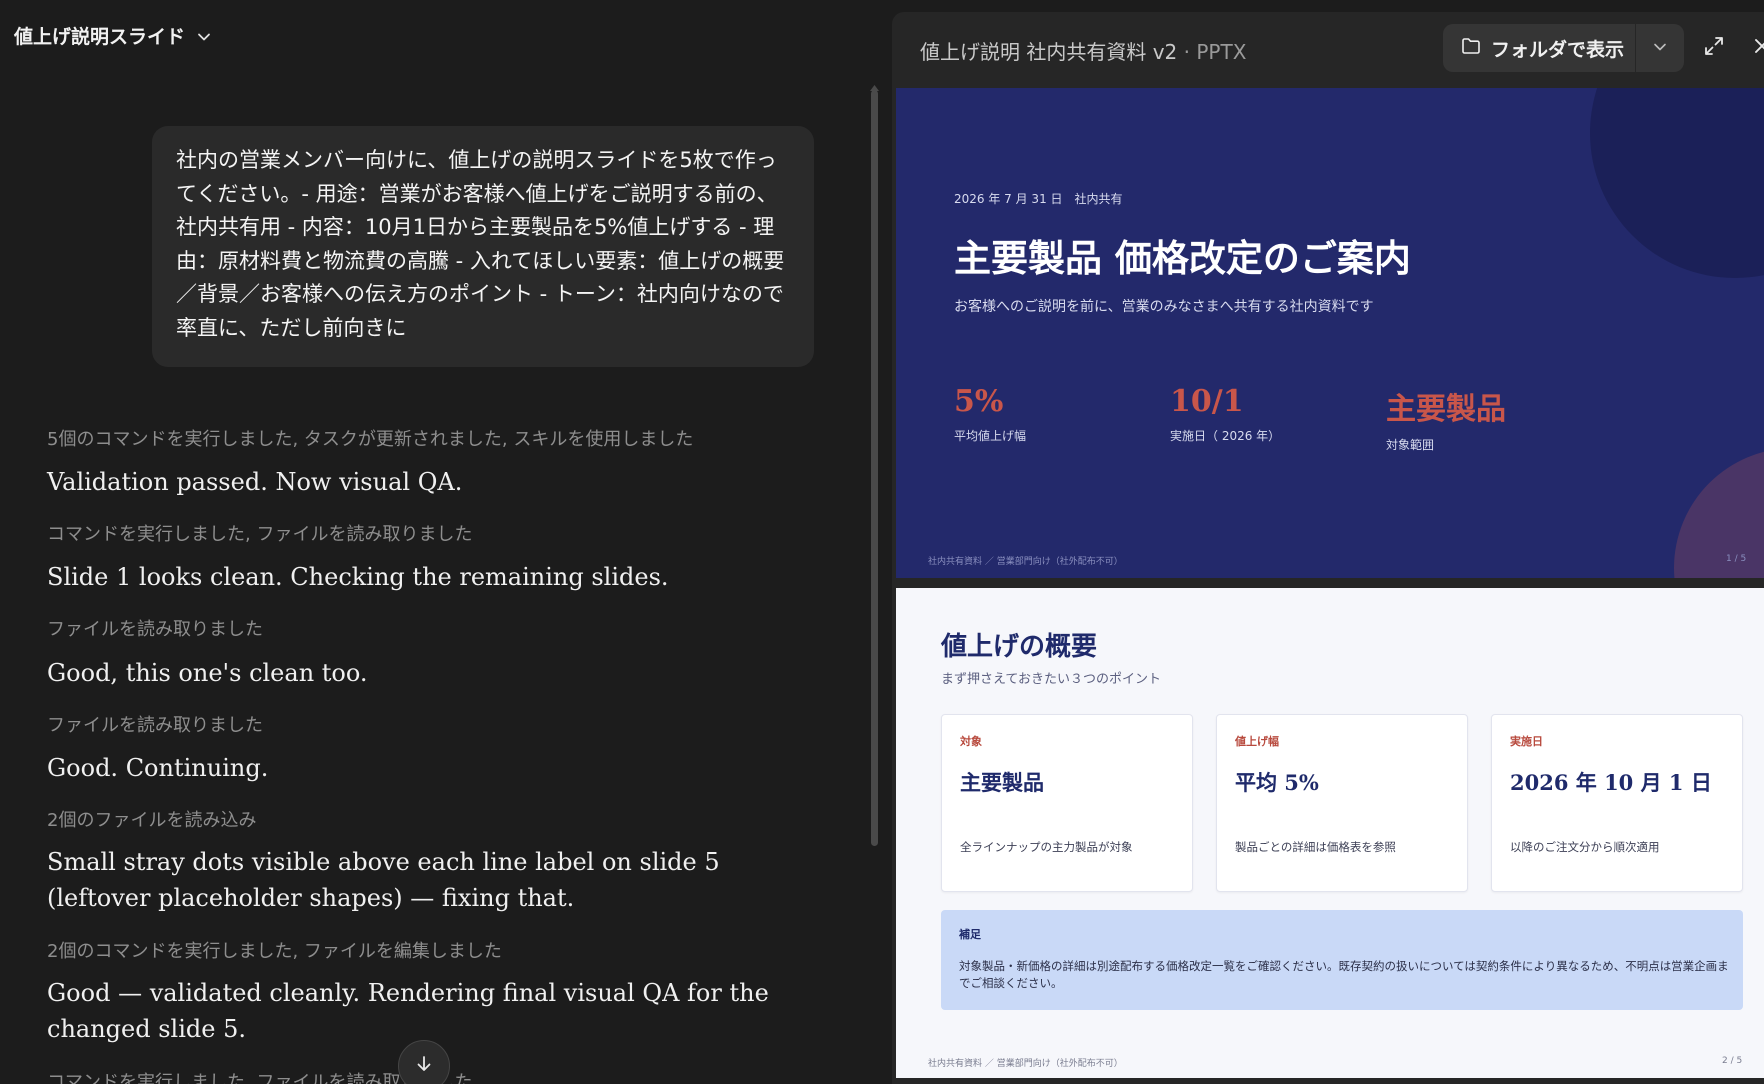 The height and width of the screenshot is (1084, 1764). Describe the element at coordinates (1315, 847) in the screenshot. I see `card-description: 製品ごとの詳細は価格表を参照` at that location.